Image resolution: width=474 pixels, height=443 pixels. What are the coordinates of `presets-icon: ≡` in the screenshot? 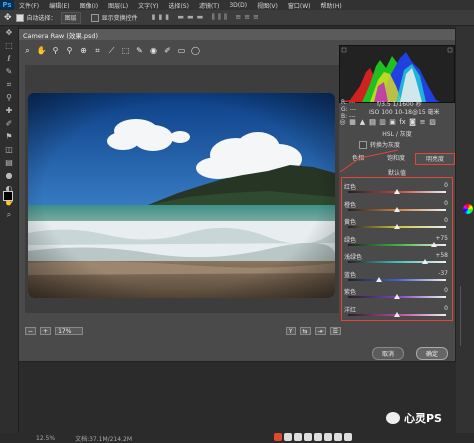 It's located at (422, 122).